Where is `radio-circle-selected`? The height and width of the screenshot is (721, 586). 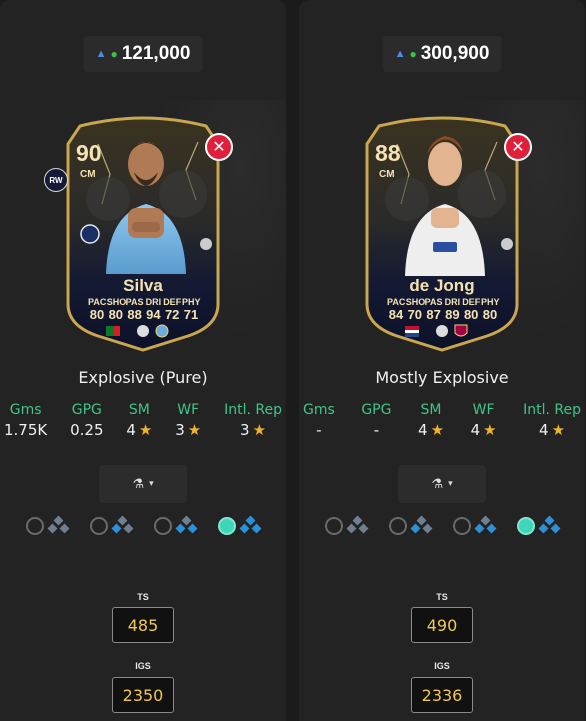
radio-circle-selected is located at coordinates (526, 526).